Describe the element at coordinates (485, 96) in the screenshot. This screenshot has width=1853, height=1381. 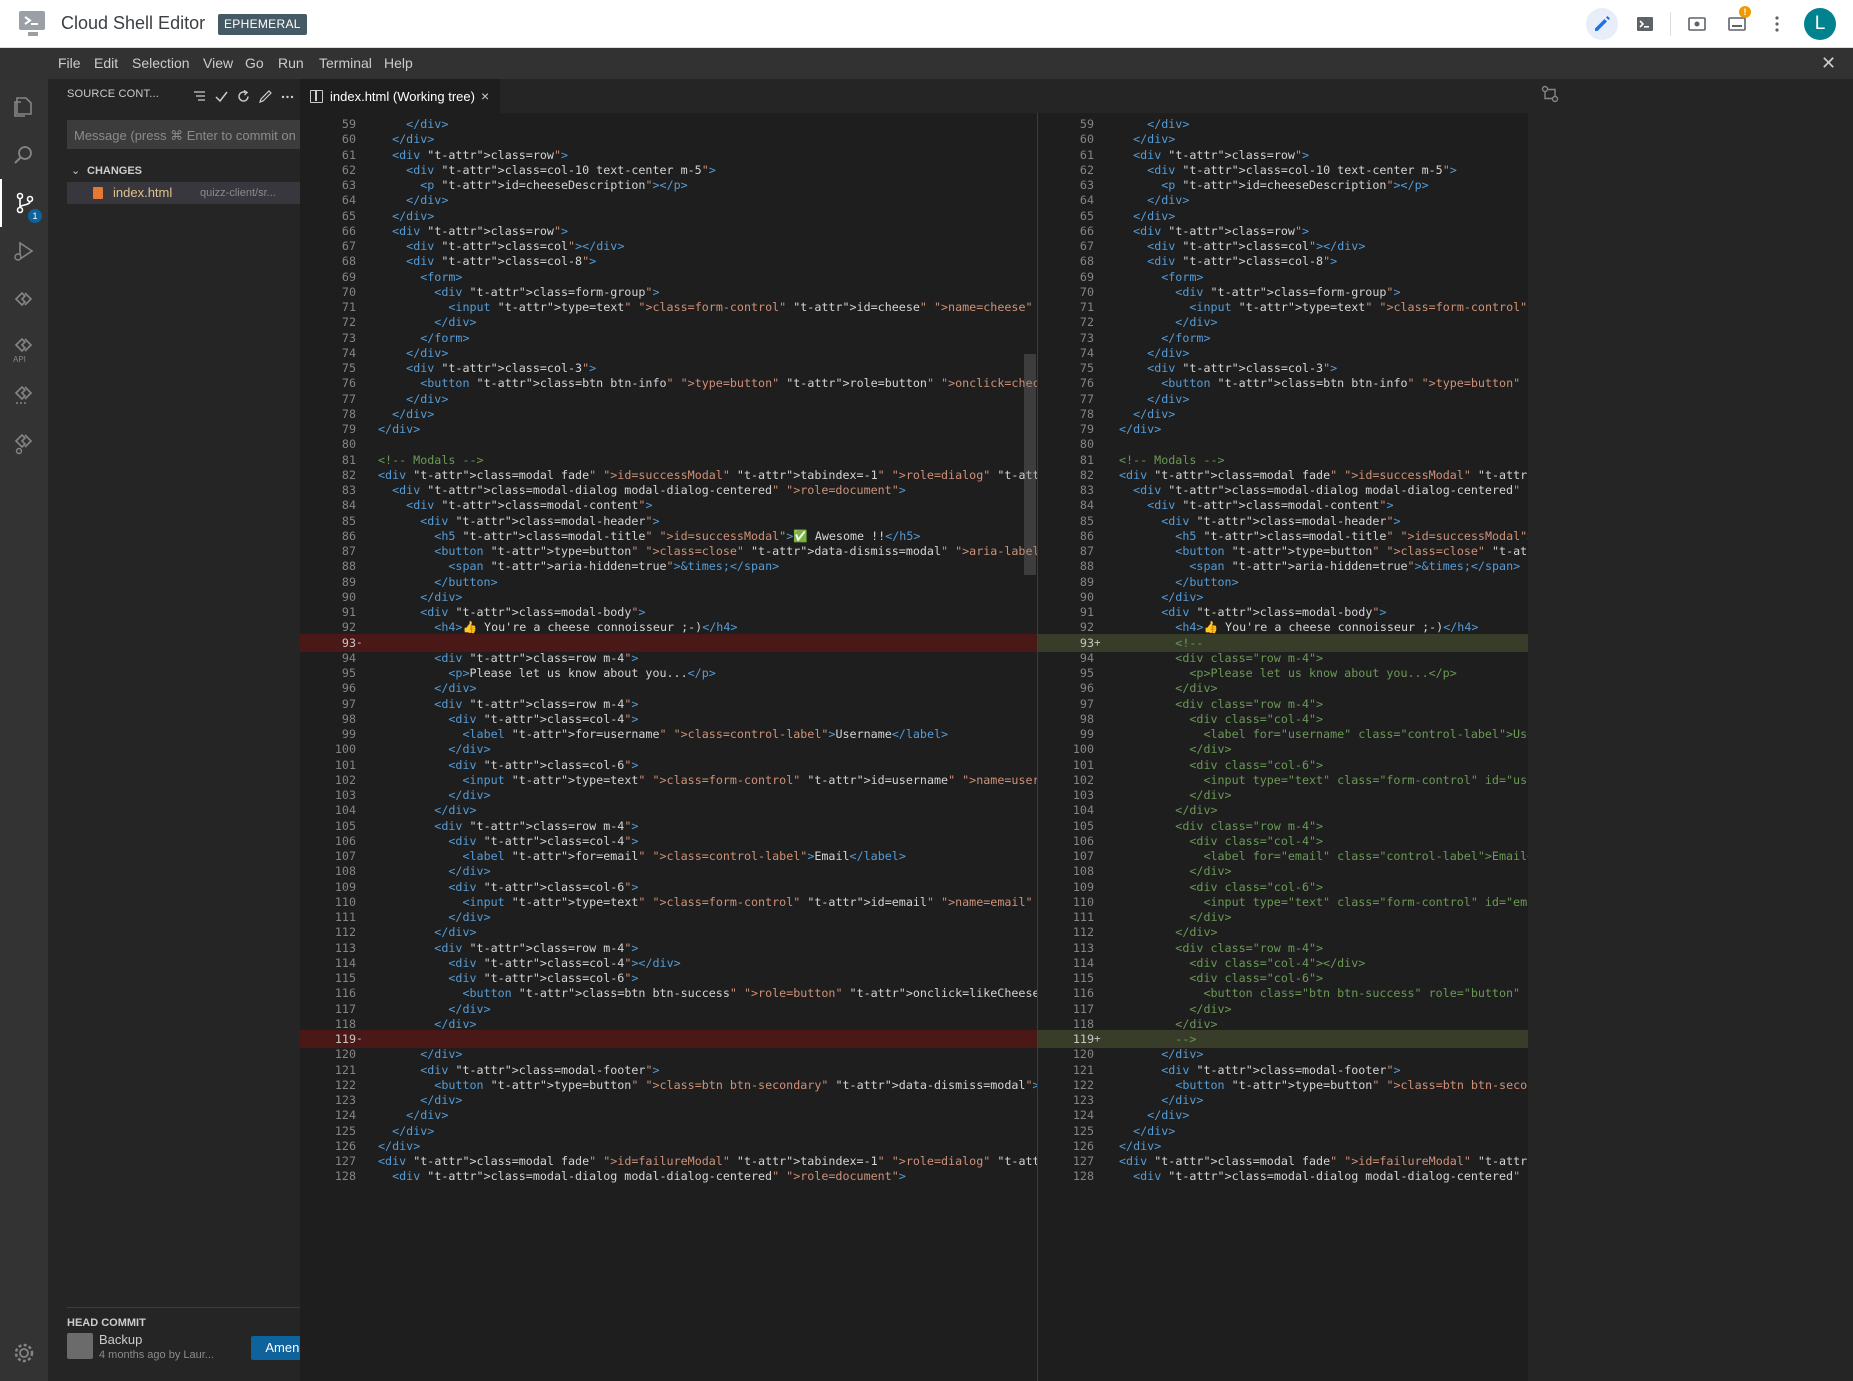
I see `close-tab-icon: ×` at that location.